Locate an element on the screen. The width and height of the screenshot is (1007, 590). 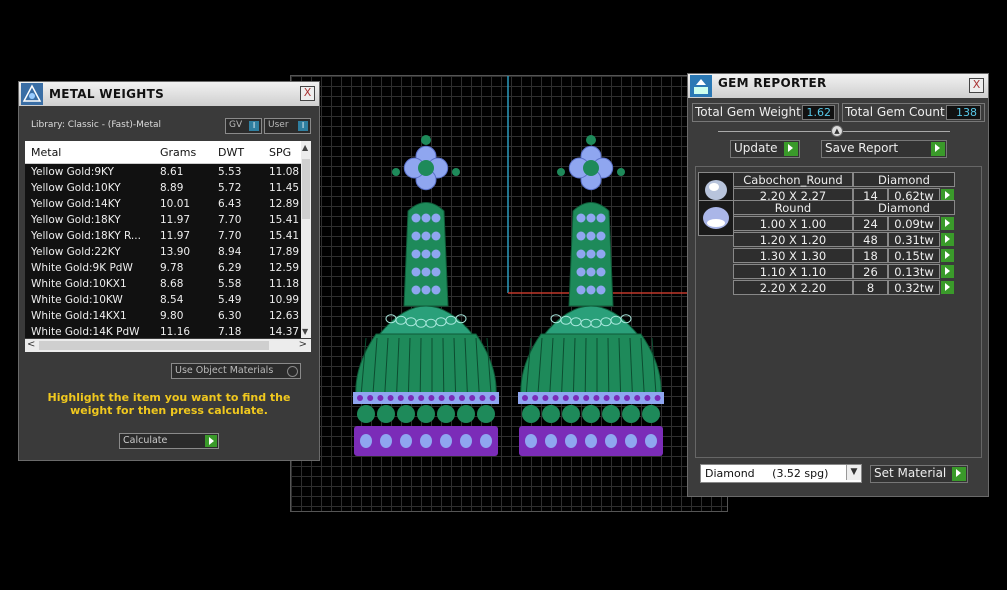
table-row: Yellow Gold:9KY 8.61 5.53 11.08 is located at coordinates (163, 172).